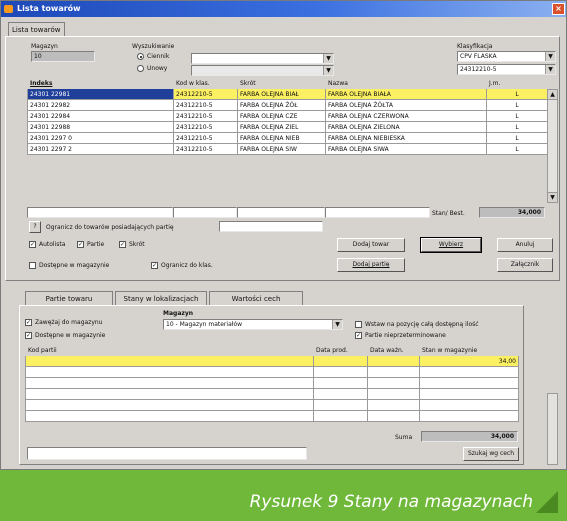 The image size is (567, 521). Describe the element at coordinates (167, 453) in the screenshot. I see `bottom-text-field` at that location.